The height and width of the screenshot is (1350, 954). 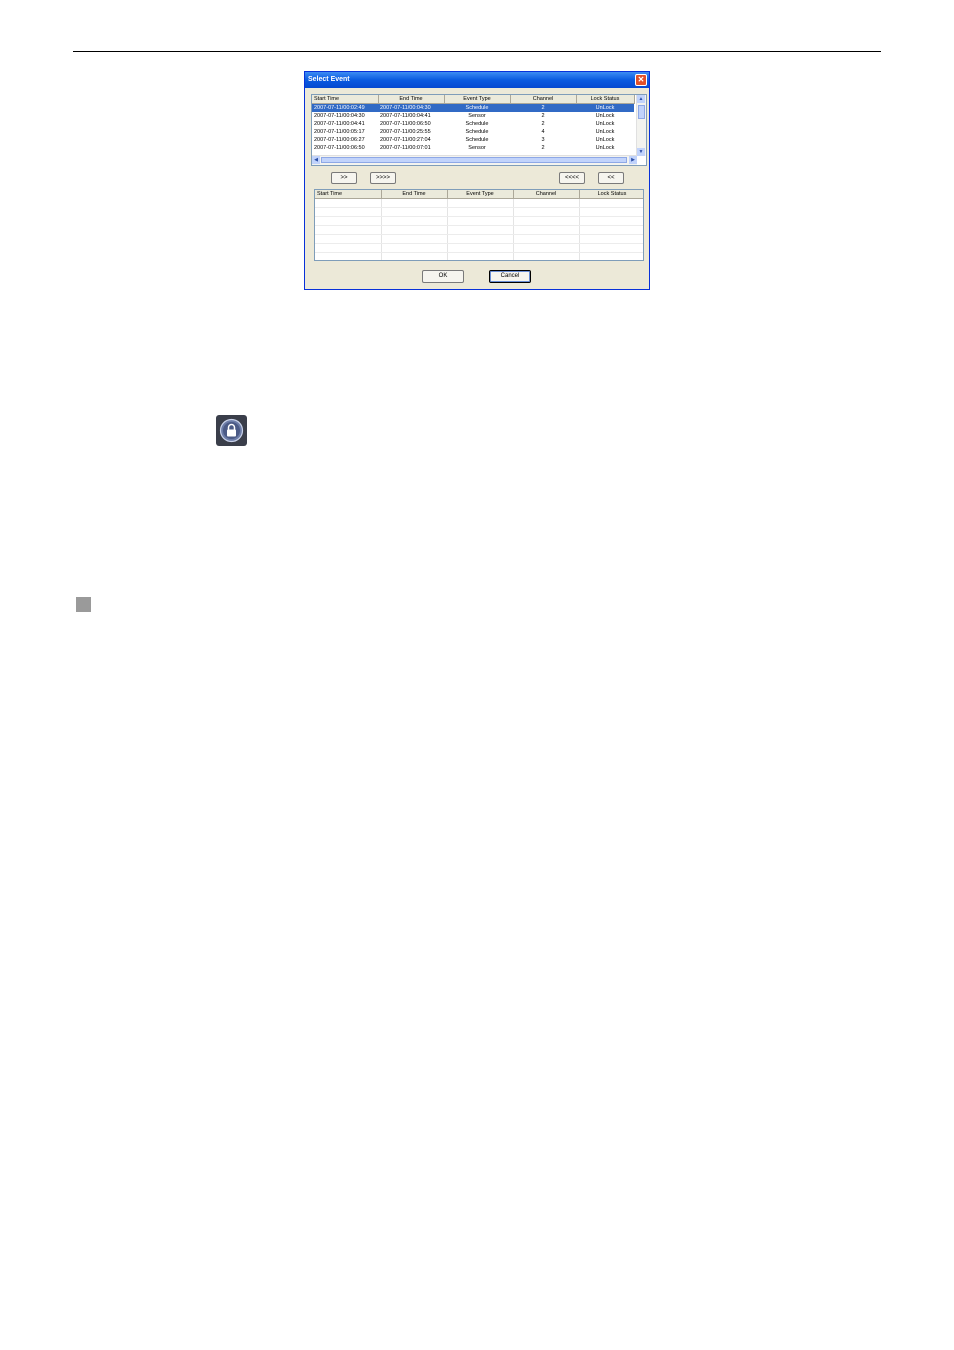 I want to click on add-selected-button: >>, so click(x=344, y=178).